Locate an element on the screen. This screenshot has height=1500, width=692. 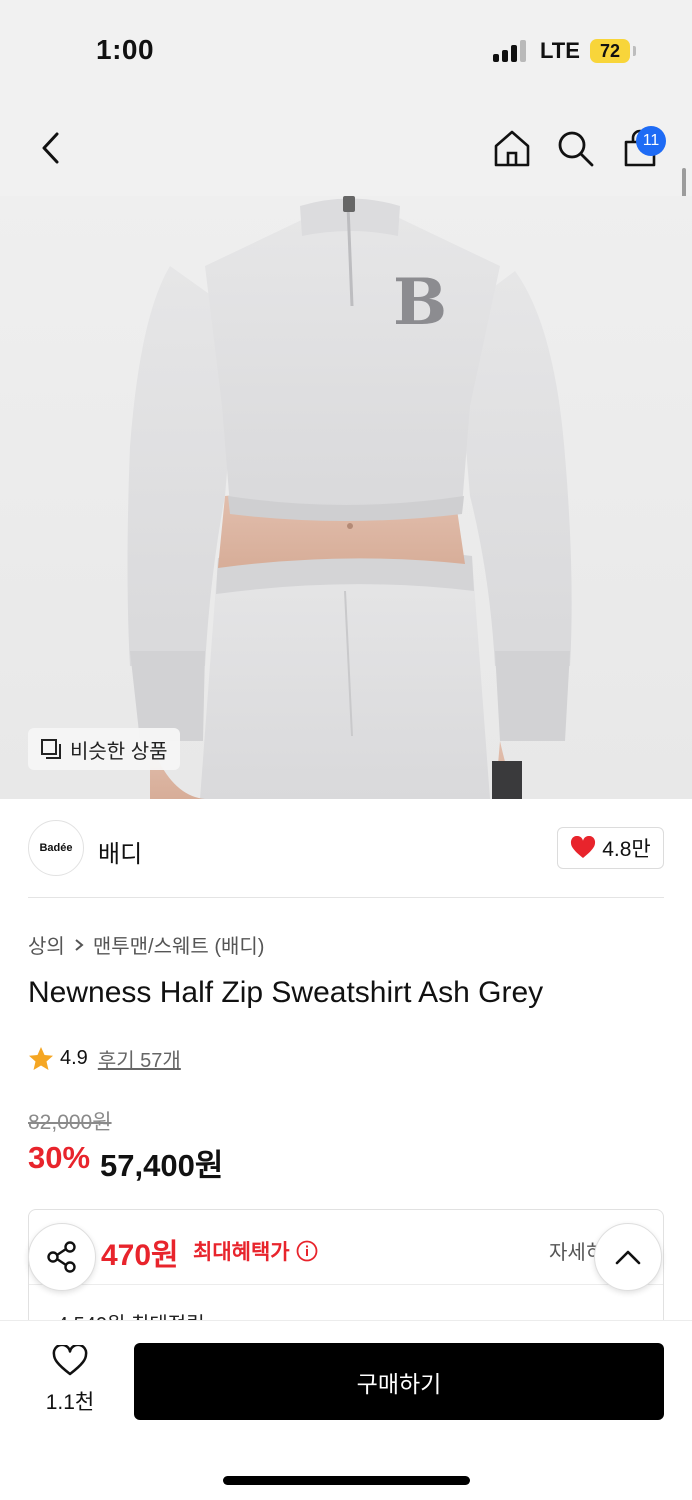
product-title: Newness Half Zip Sweatshirt Ash Grey is located at coordinates (286, 992).